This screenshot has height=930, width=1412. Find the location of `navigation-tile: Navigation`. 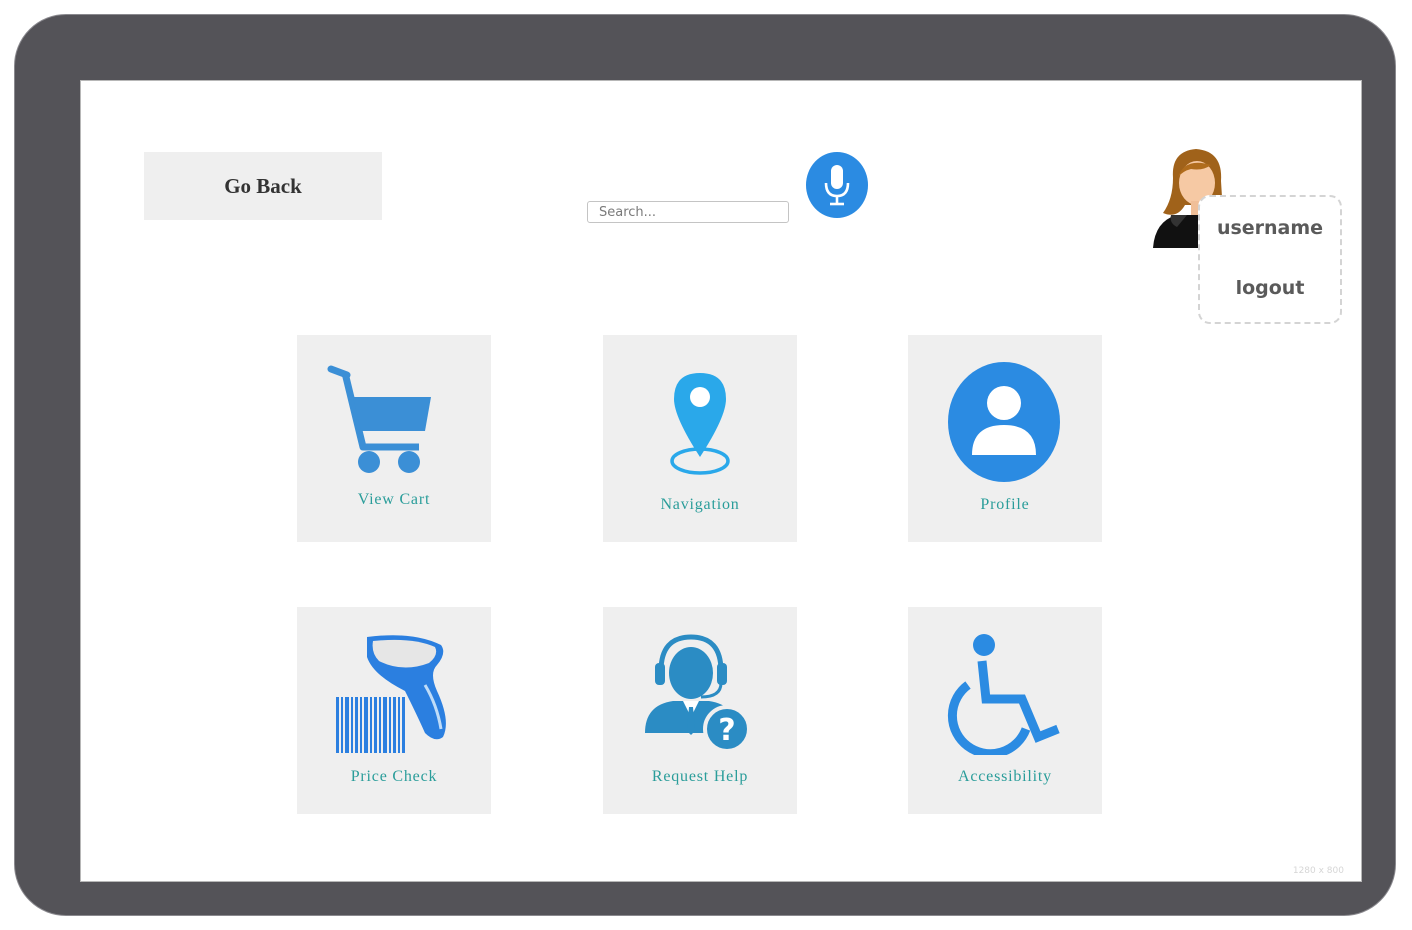

navigation-tile: Navigation is located at coordinates (700, 438).